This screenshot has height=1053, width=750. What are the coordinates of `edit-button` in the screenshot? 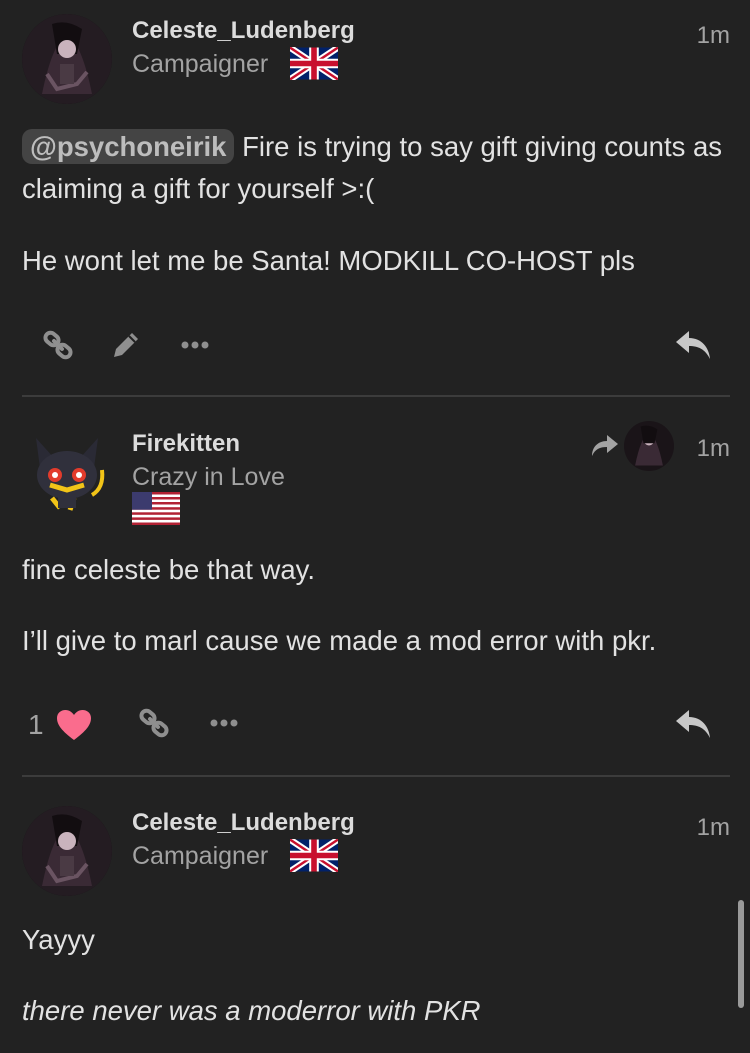 It's located at (126, 345).